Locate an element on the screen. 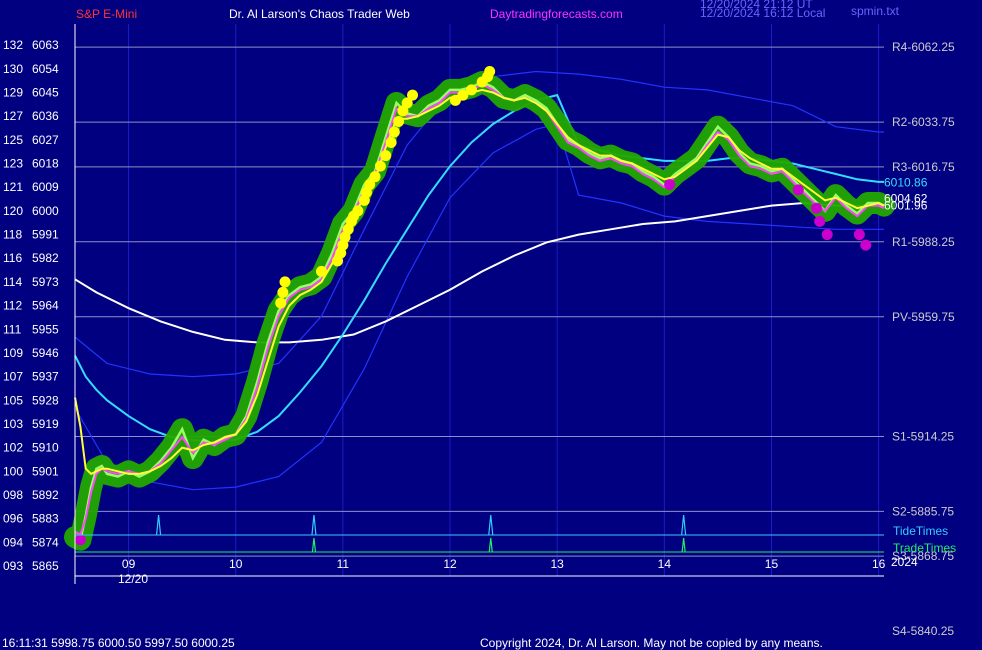  y-tick-number-18: 100 is located at coordinates (13, 471).